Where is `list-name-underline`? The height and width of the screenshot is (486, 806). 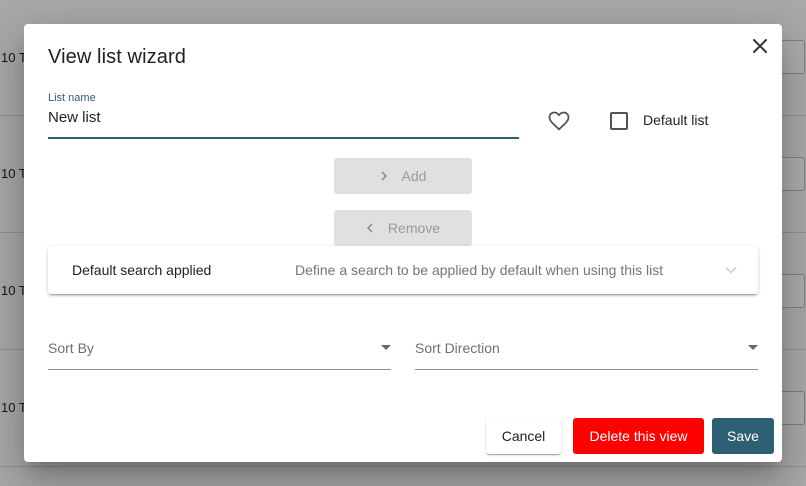
list-name-underline is located at coordinates (283, 138).